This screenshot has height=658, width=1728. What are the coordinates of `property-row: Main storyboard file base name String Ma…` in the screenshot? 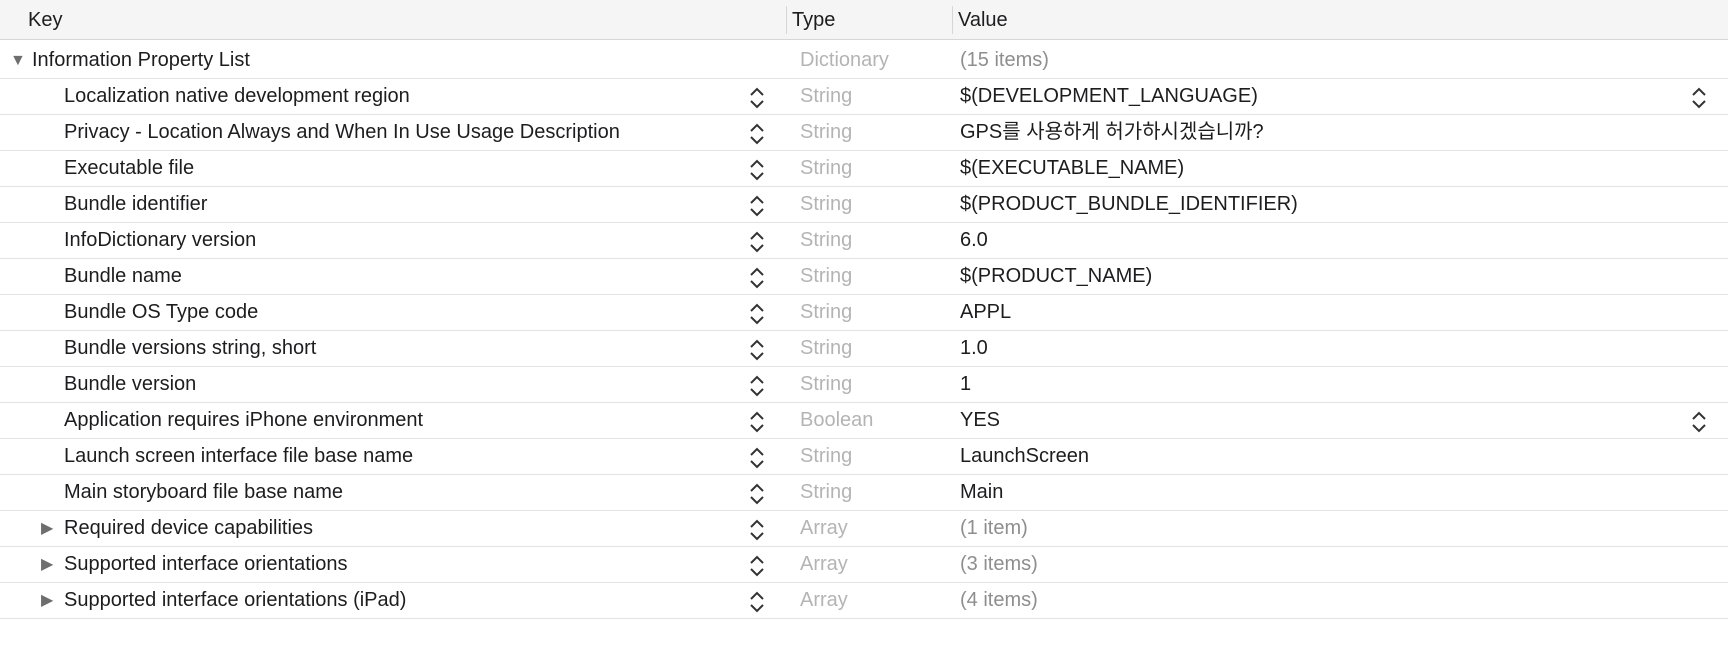 It's located at (864, 493).